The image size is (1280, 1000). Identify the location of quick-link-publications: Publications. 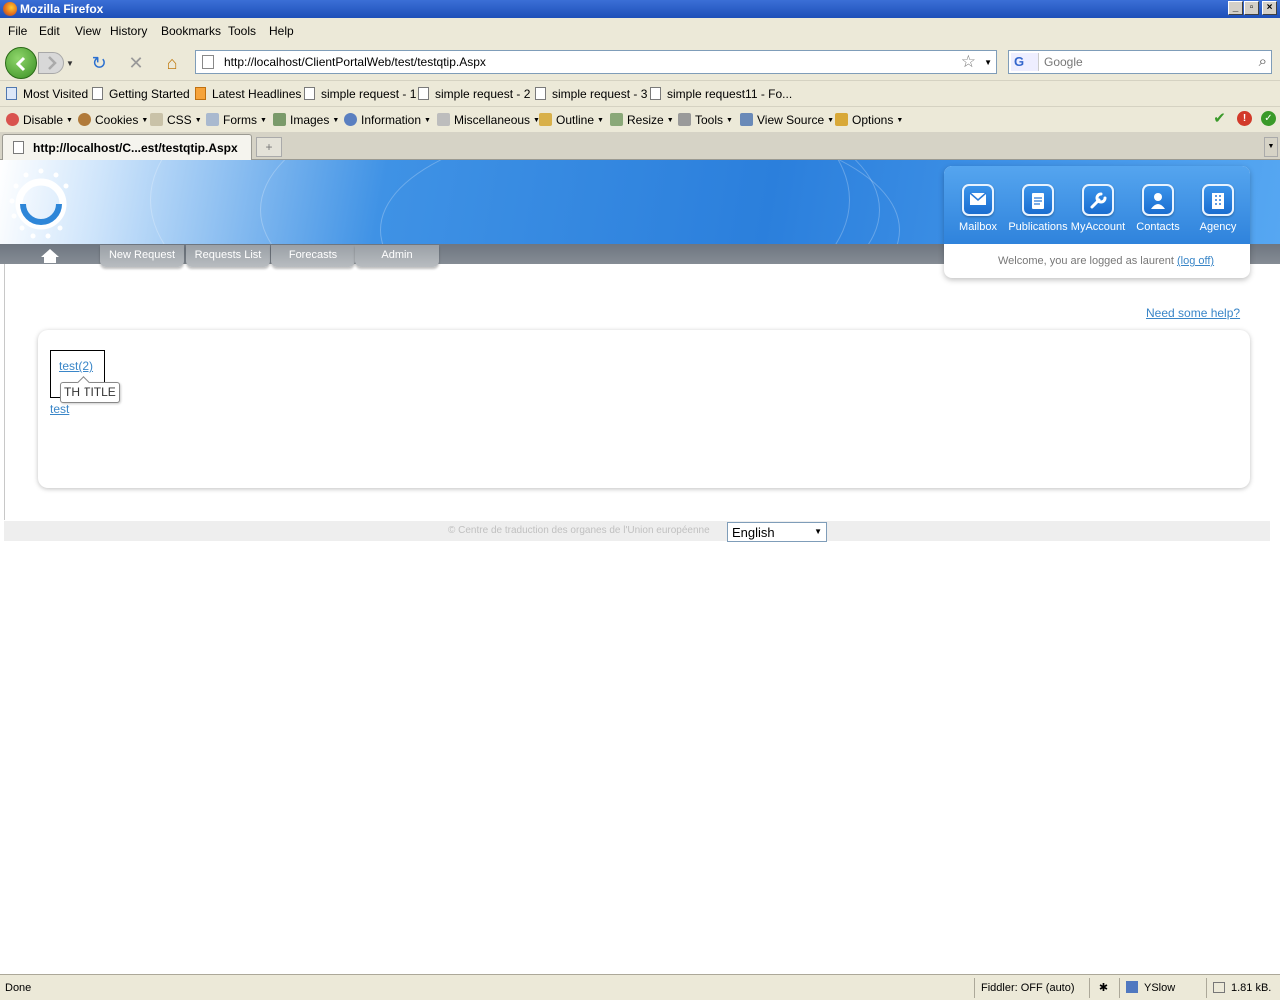
(1038, 208).